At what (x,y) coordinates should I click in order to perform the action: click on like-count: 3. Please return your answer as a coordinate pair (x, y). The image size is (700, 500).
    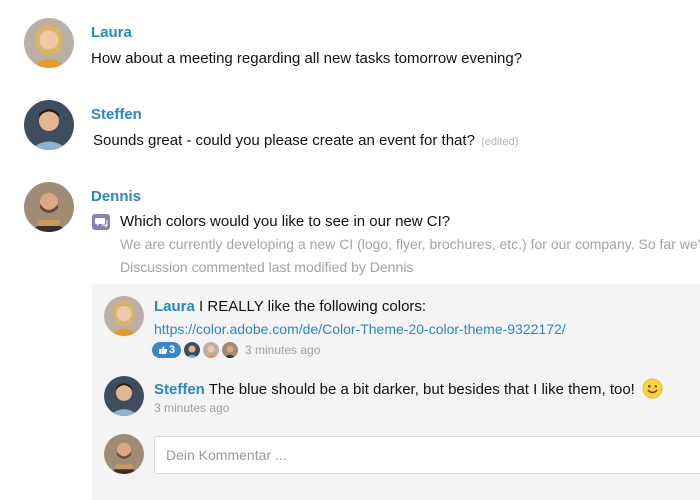
    Looking at the image, I should click on (172, 350).